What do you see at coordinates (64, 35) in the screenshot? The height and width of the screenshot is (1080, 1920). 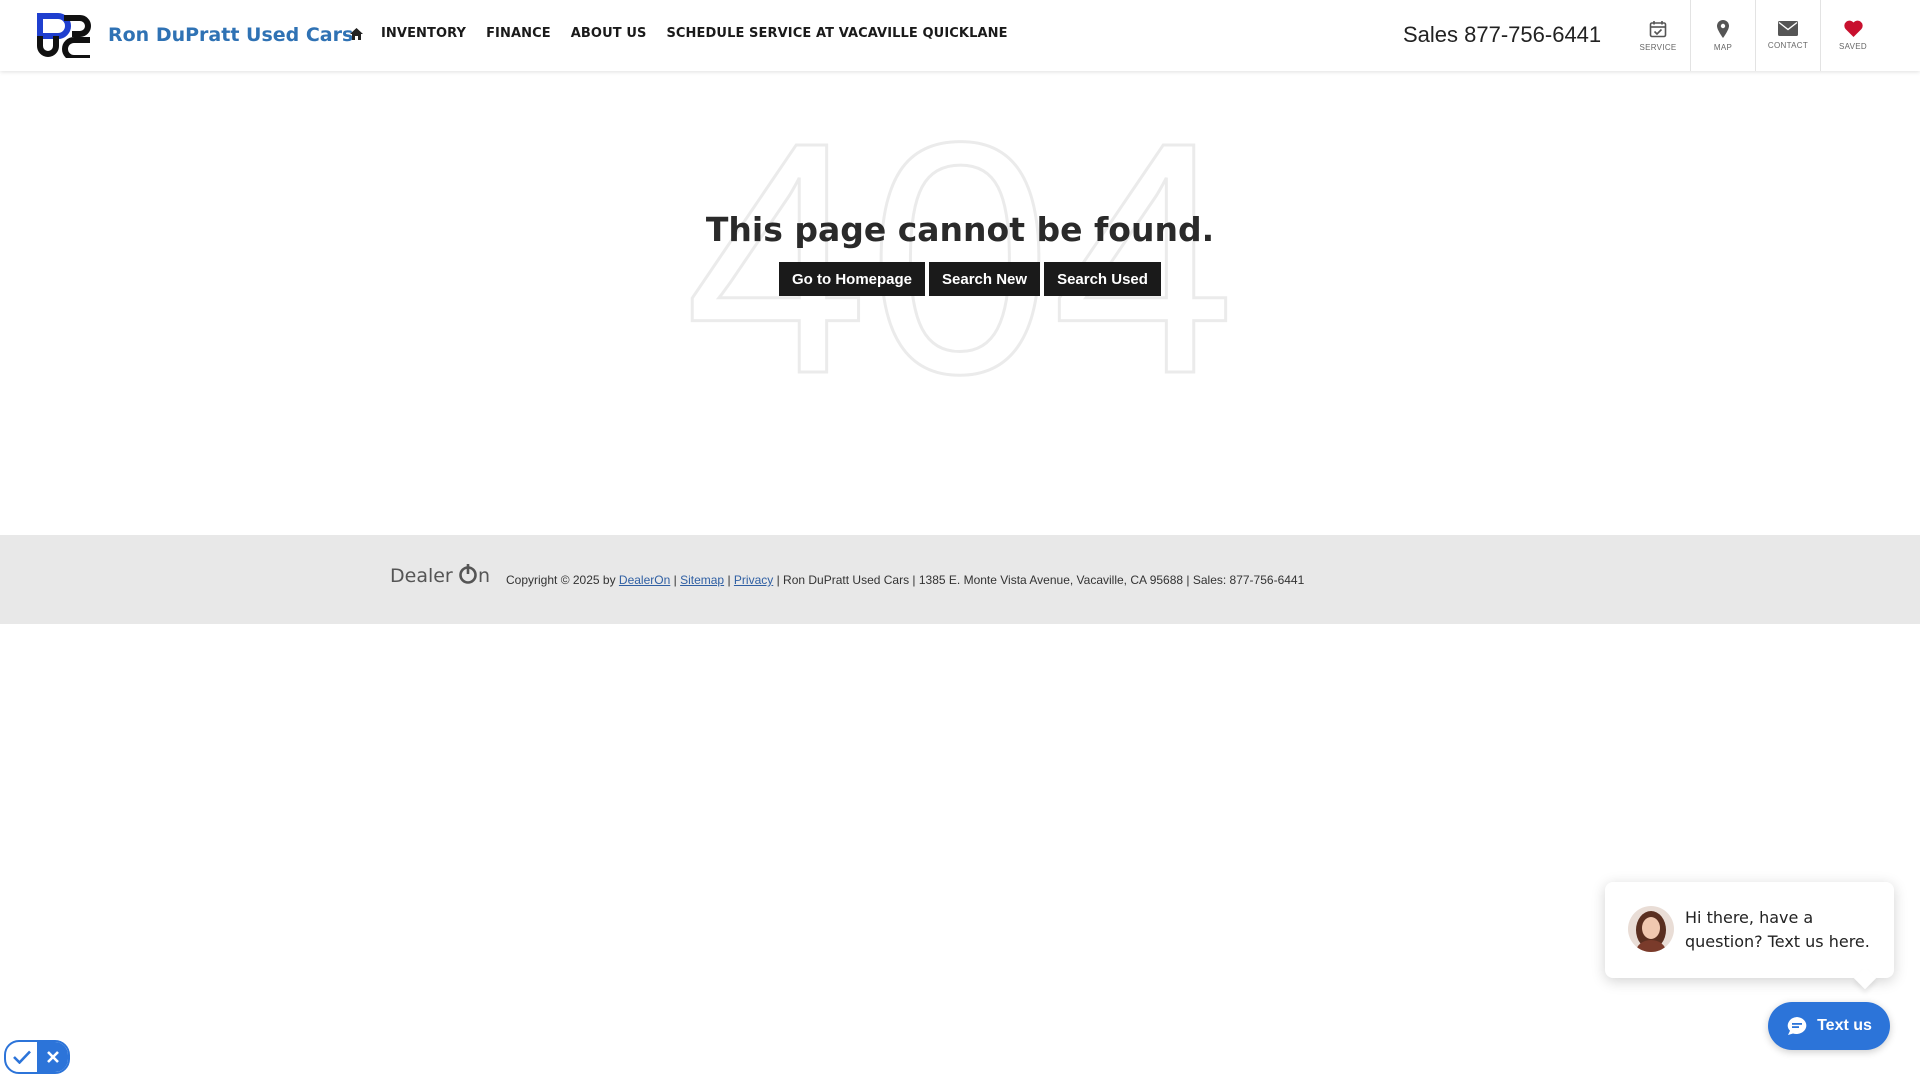 I see `dealer-logo` at bounding box center [64, 35].